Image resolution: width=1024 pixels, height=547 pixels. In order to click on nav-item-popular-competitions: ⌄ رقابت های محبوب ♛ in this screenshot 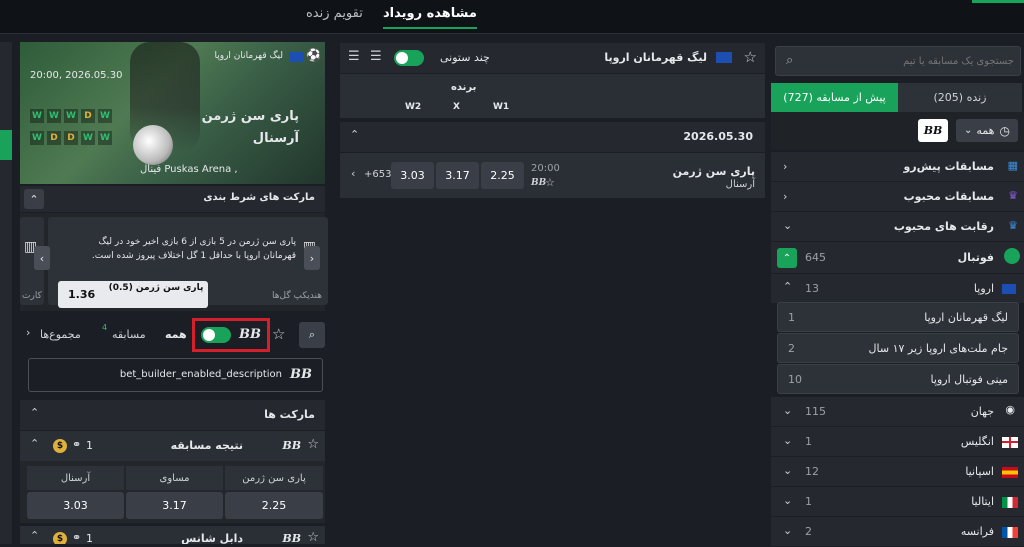, I will do `click(897, 227)`.